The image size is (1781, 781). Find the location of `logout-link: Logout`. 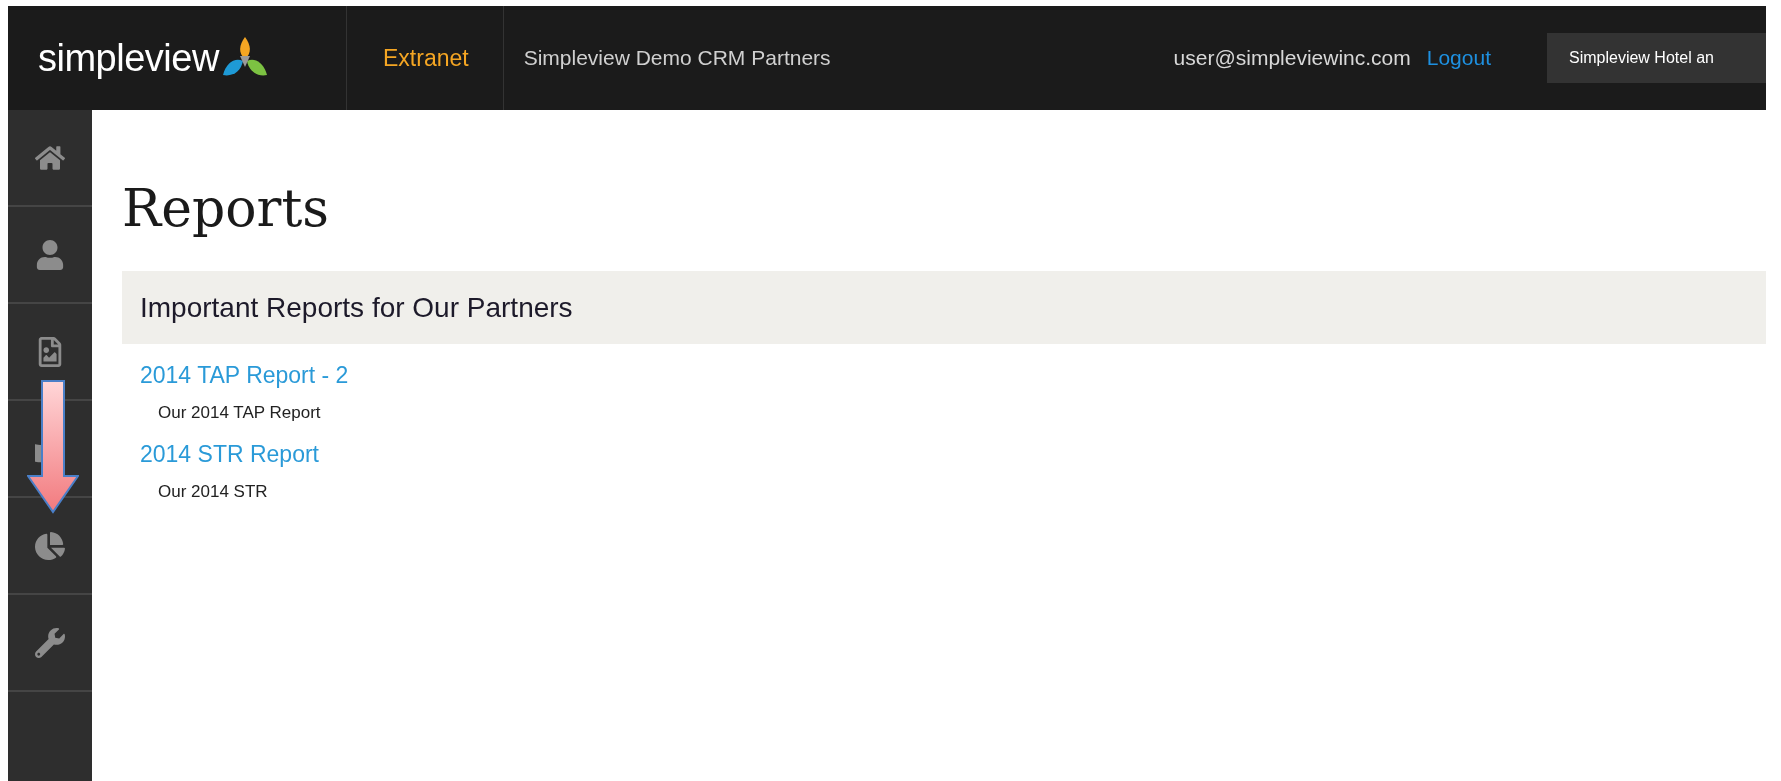

logout-link: Logout is located at coordinates (1458, 58).